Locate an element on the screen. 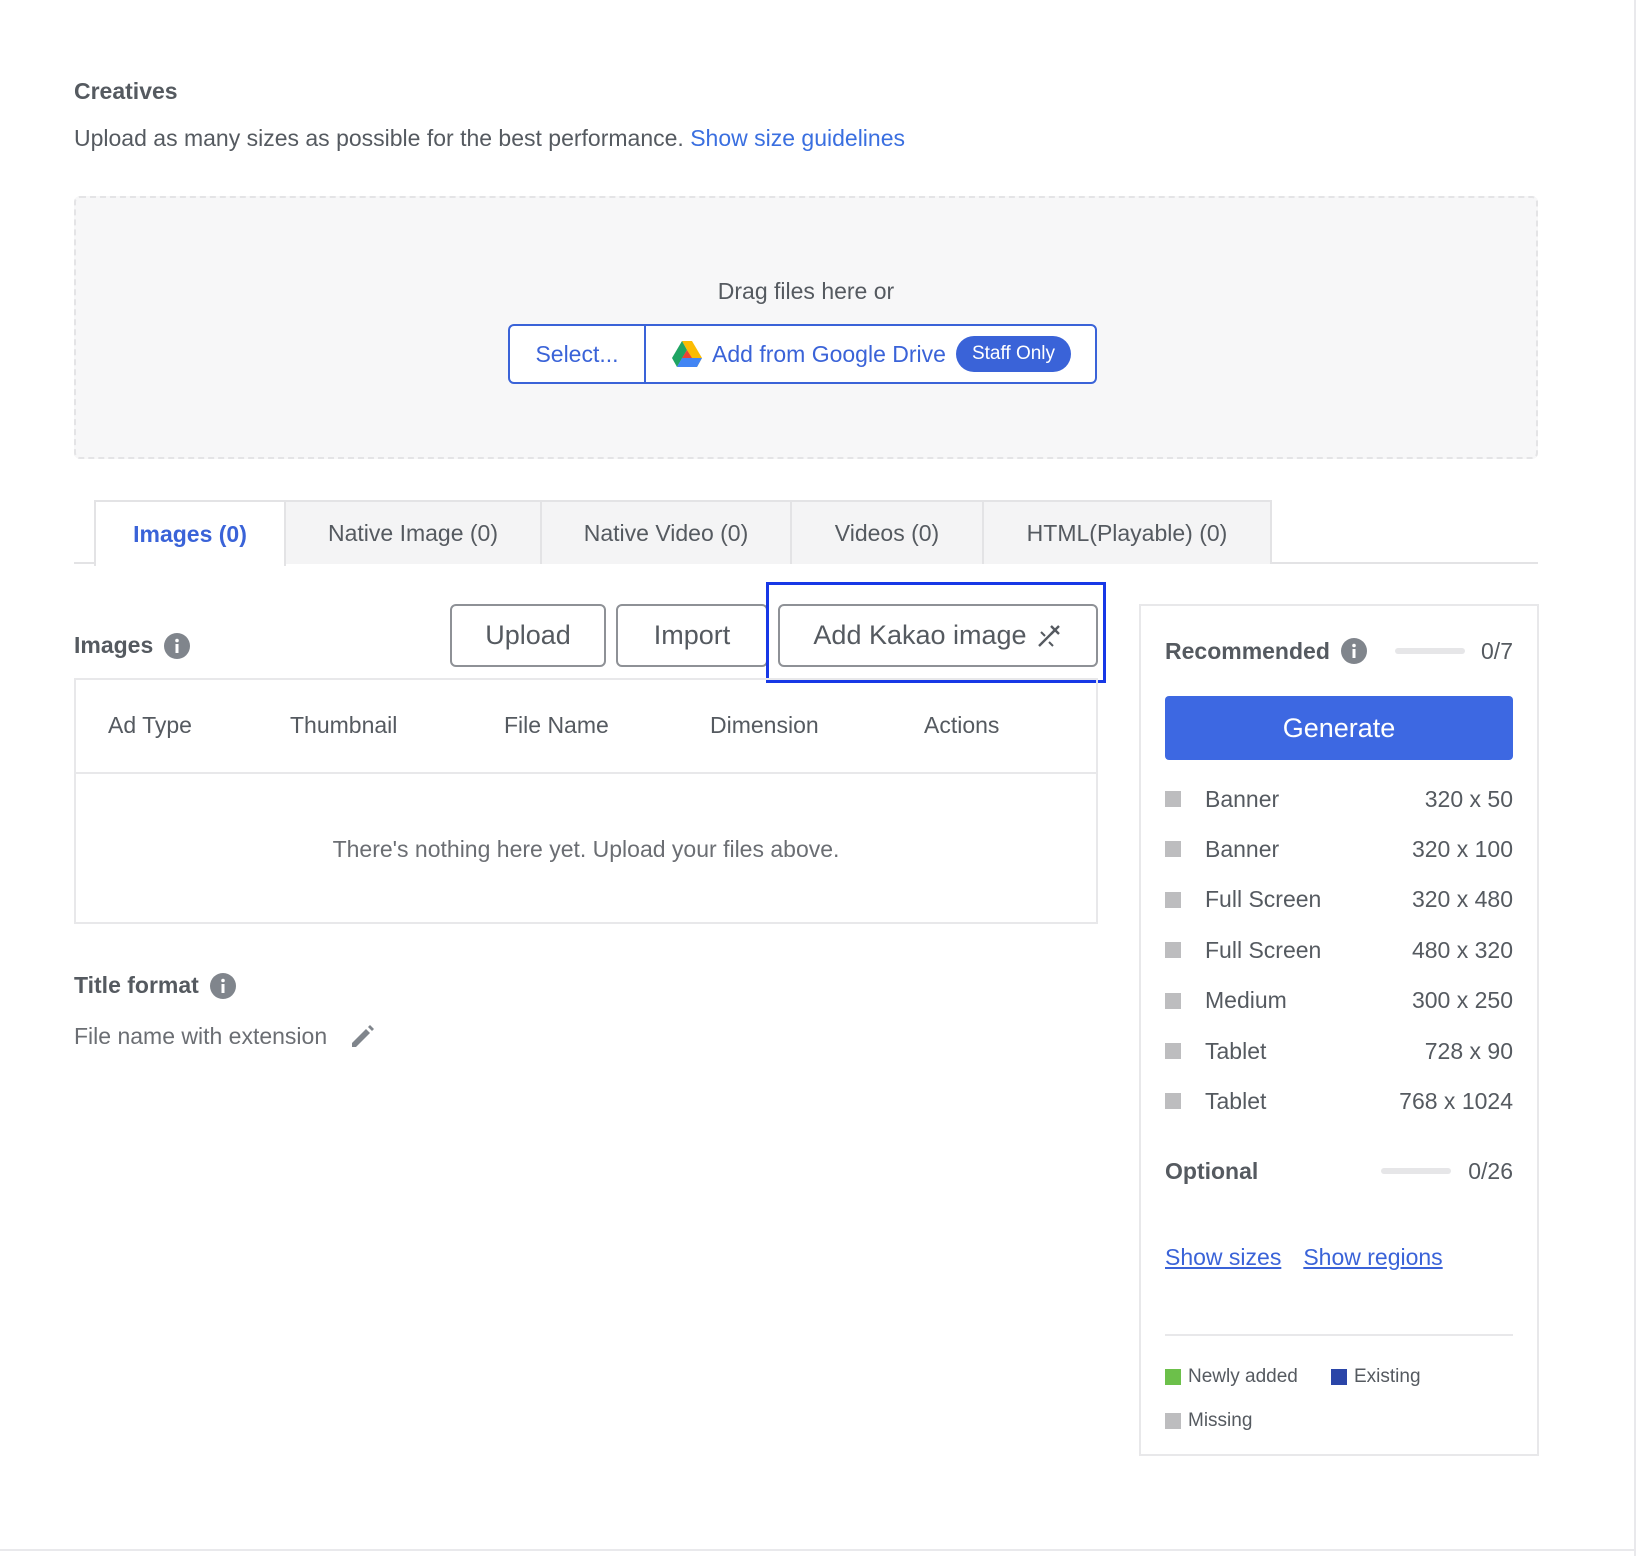 Image resolution: width=1644 pixels, height=1556 pixels. tab-native-video: Native Video (0) is located at coordinates (667, 532).